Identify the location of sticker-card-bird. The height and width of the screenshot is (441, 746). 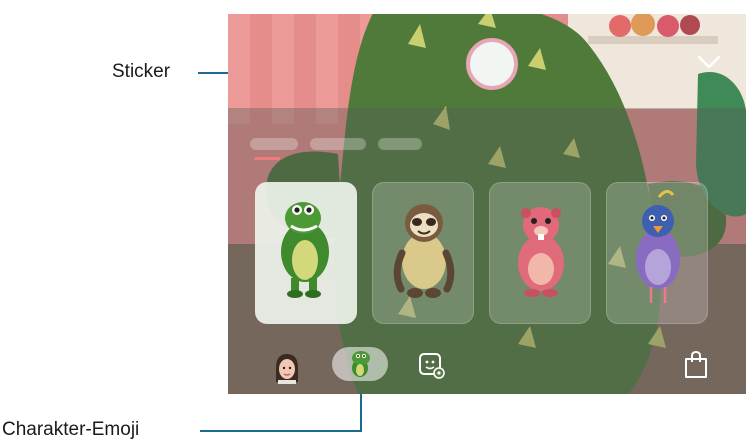
(657, 253).